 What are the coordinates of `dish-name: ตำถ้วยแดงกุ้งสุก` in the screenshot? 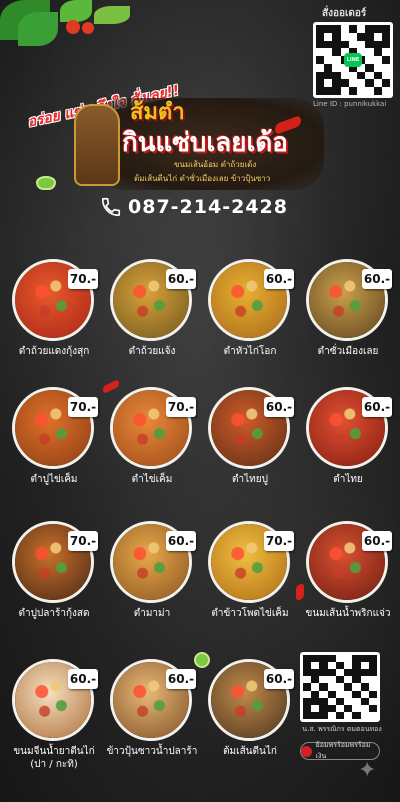 It's located at (54, 351).